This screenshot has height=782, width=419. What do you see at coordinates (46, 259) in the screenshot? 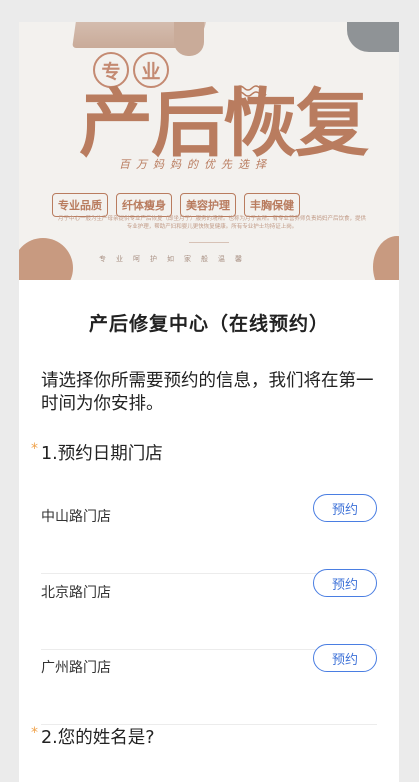
I see `banner-decor-blob-left` at bounding box center [46, 259].